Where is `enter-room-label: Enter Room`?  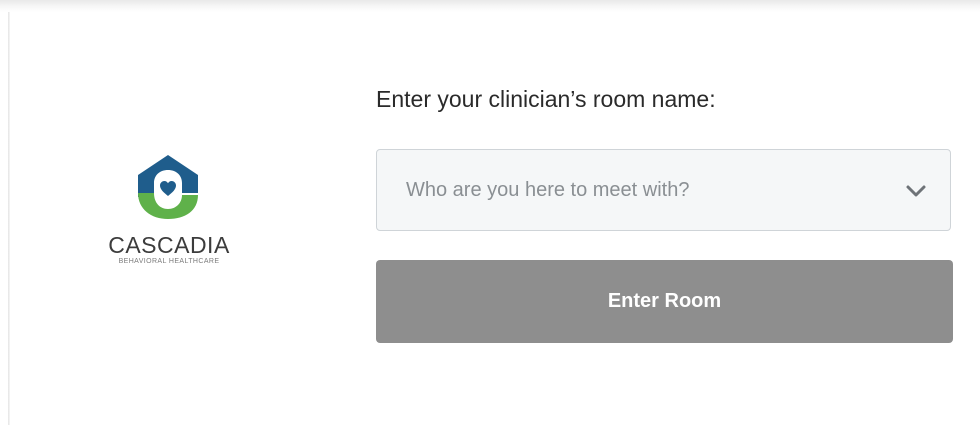 enter-room-label: Enter Room is located at coordinates (664, 301).